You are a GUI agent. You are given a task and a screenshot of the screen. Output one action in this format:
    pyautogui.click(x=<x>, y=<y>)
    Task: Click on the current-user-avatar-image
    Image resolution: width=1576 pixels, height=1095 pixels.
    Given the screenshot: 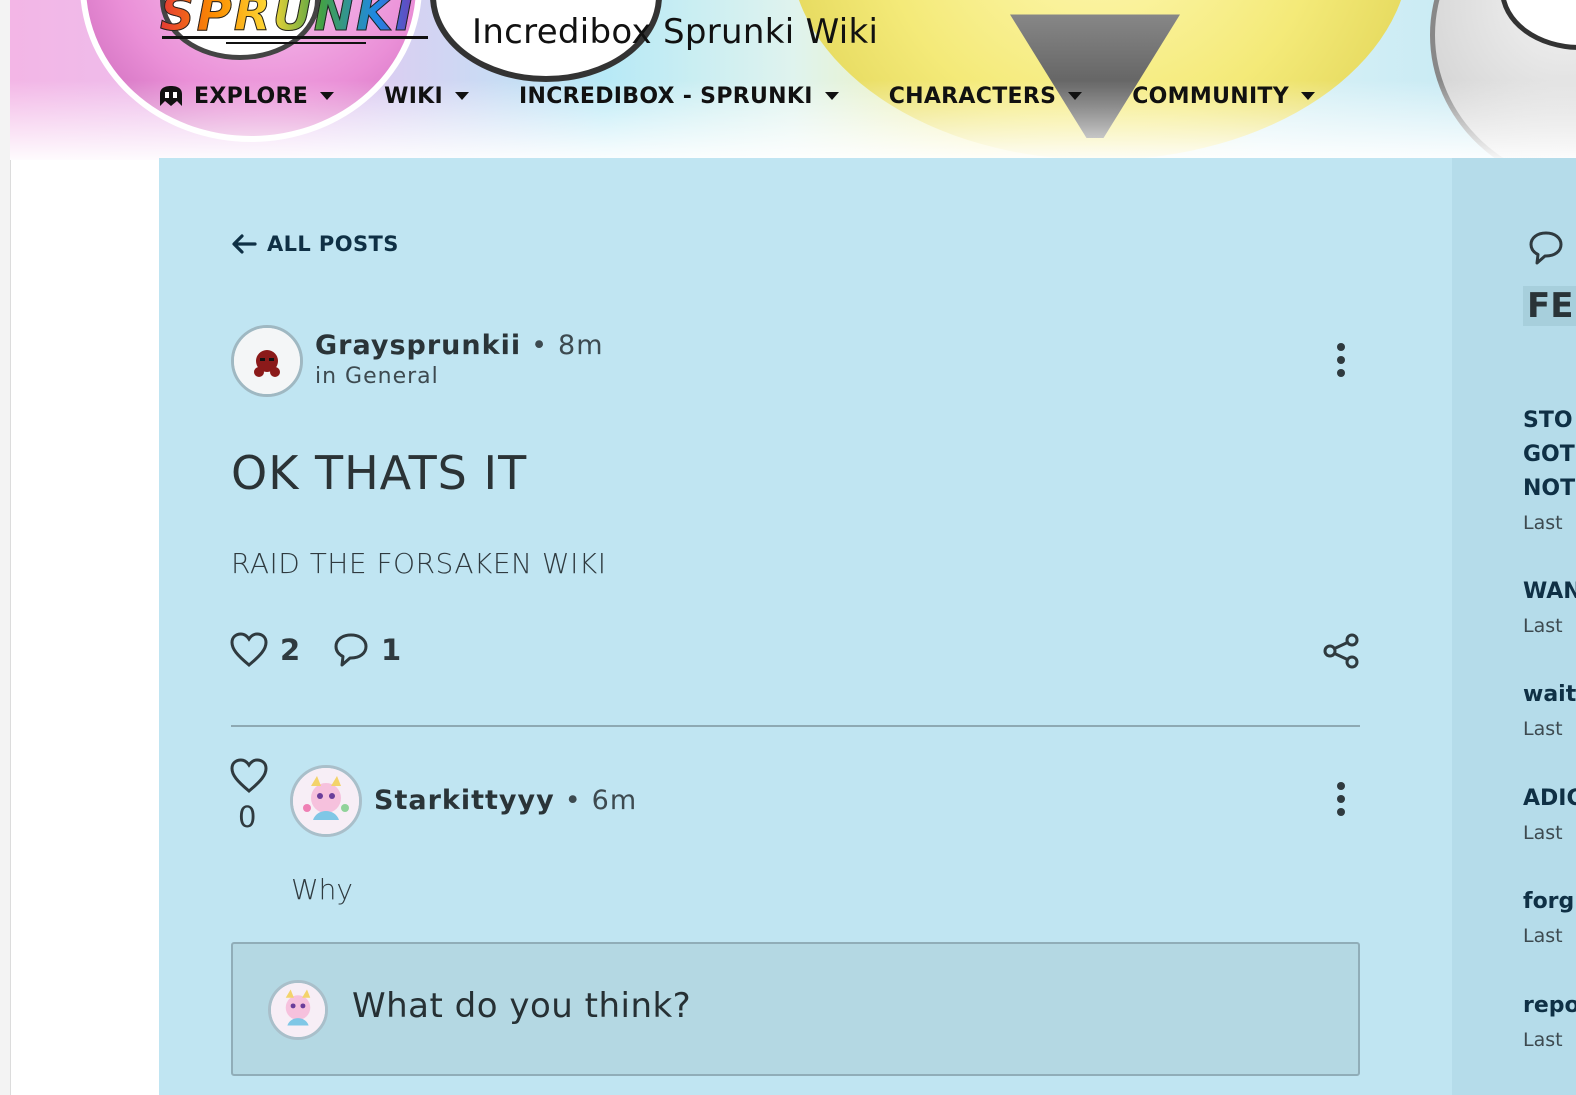 What is the action you would take?
    pyautogui.click(x=298, y=1010)
    